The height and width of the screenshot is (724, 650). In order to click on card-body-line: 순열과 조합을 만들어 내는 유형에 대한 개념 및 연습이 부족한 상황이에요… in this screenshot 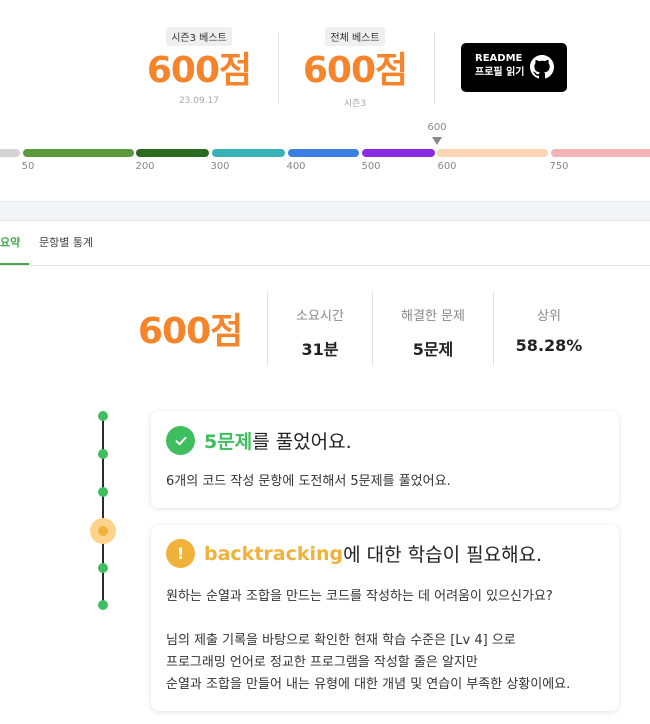, I will do `click(368, 684)`.